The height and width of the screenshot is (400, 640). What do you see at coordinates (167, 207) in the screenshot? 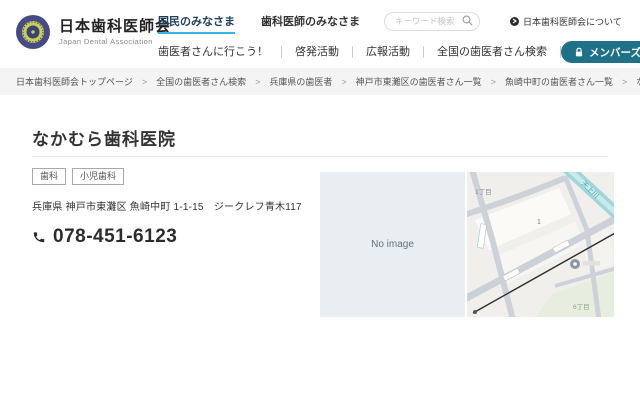
I see `clinic-address: 兵庫県 神戸市東灘区 魚崎中町 1-1-15 ジークレフ青木117` at bounding box center [167, 207].